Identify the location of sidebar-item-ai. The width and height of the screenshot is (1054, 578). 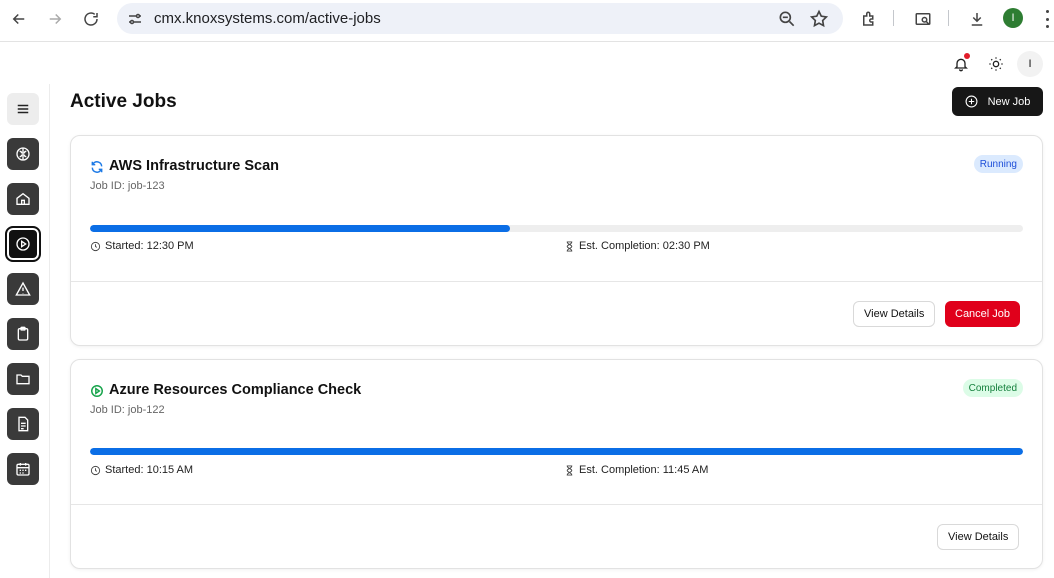
(23, 154).